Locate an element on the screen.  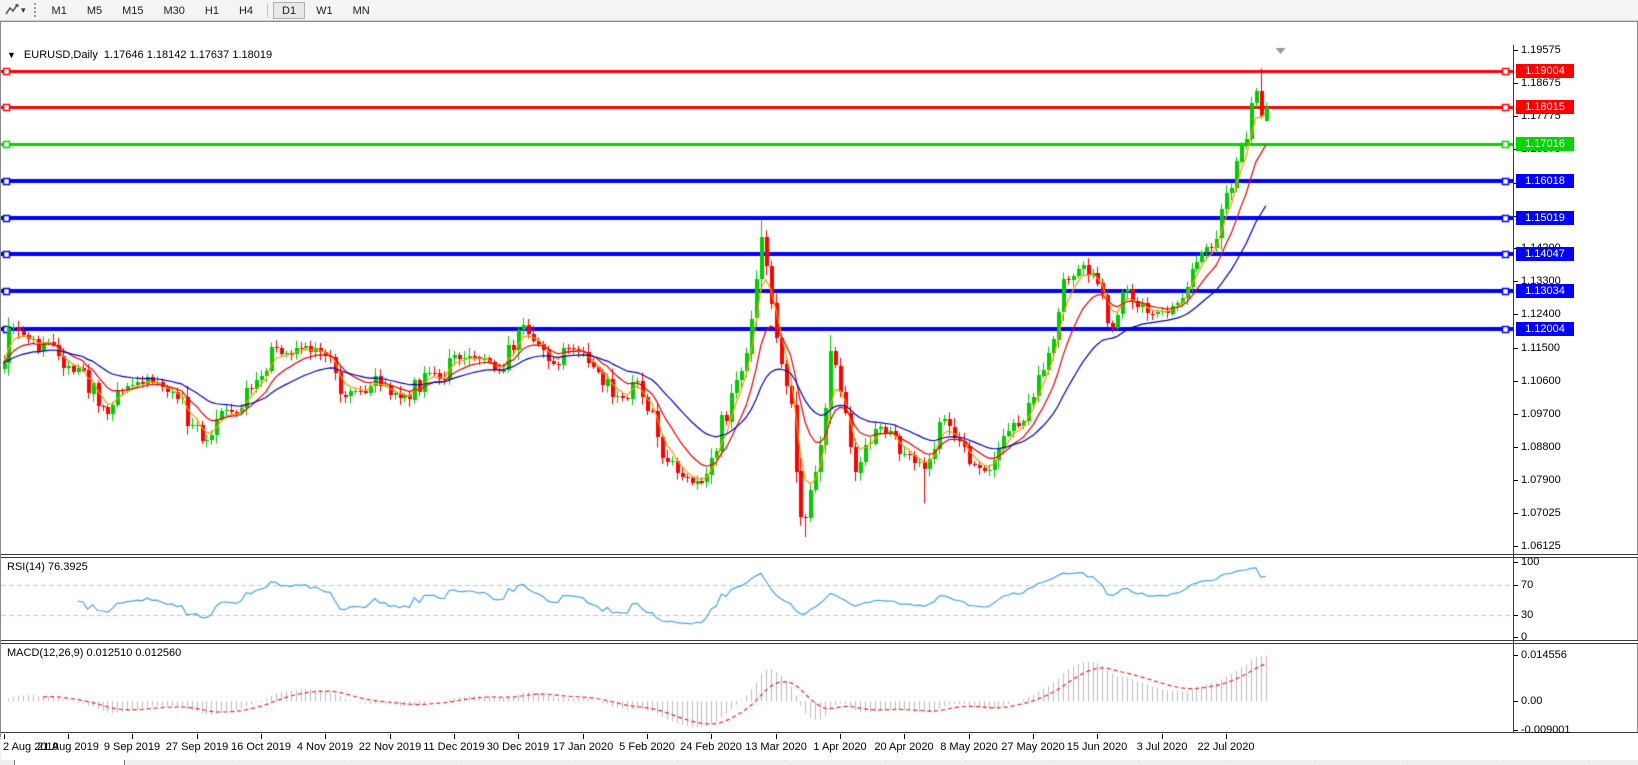
rsi-pane-canvas is located at coordinates (757, 599).